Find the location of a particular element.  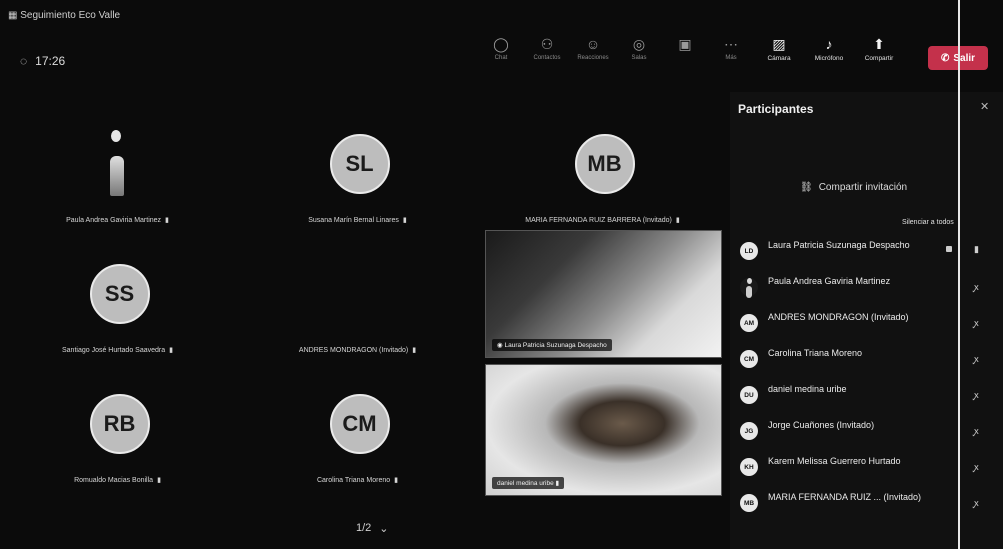

meeting-title: ▦ Seguimiento Eco Valle is located at coordinates (64, 15).